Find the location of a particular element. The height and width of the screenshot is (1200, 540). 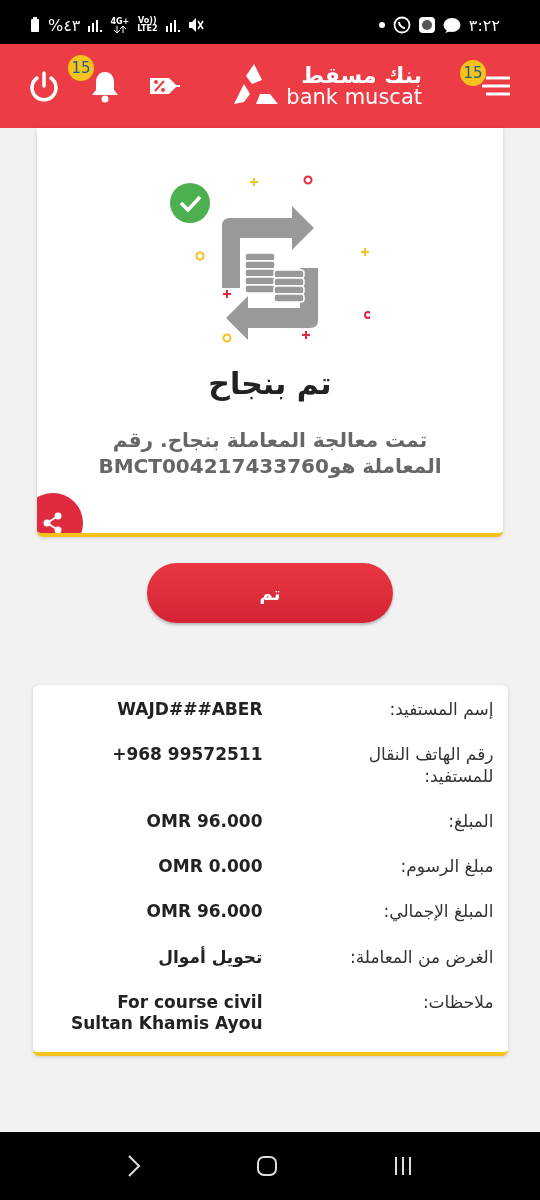

chat-bubble-icon is located at coordinates (451, 25).